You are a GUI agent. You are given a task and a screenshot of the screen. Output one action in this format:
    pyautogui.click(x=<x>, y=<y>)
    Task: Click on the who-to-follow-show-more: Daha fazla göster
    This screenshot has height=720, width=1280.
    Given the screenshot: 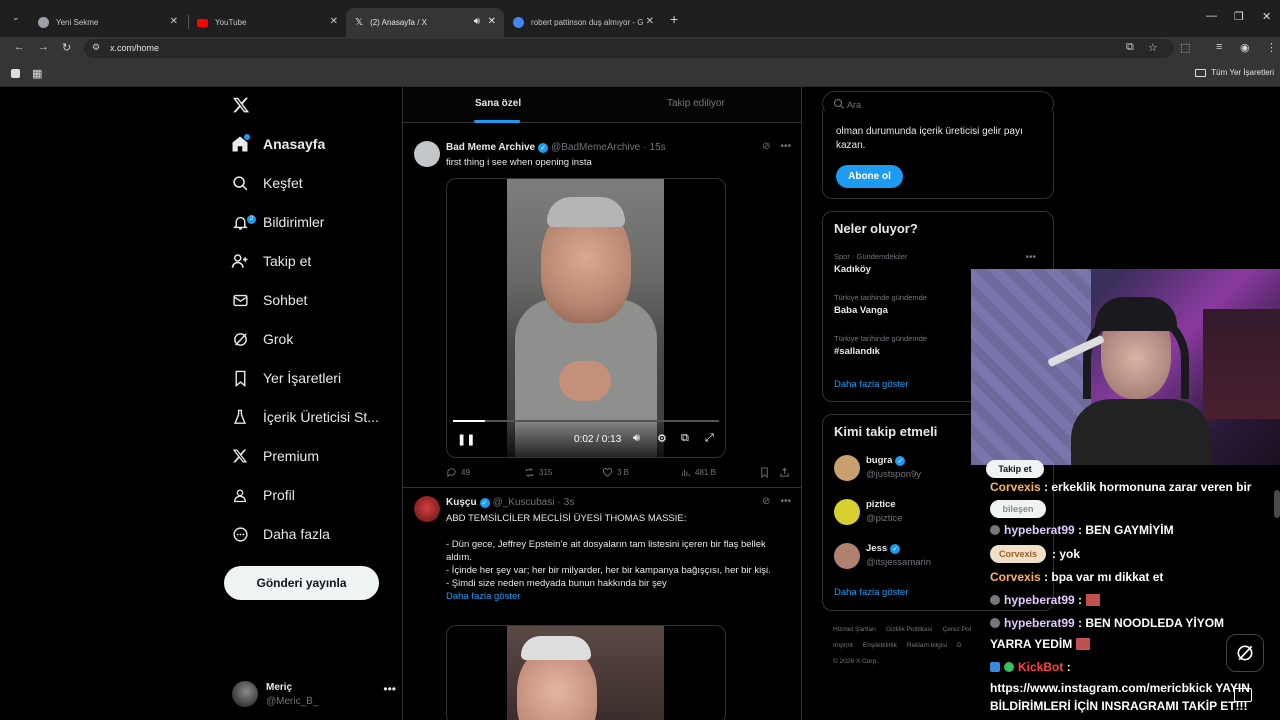 What is the action you would take?
    pyautogui.click(x=871, y=592)
    